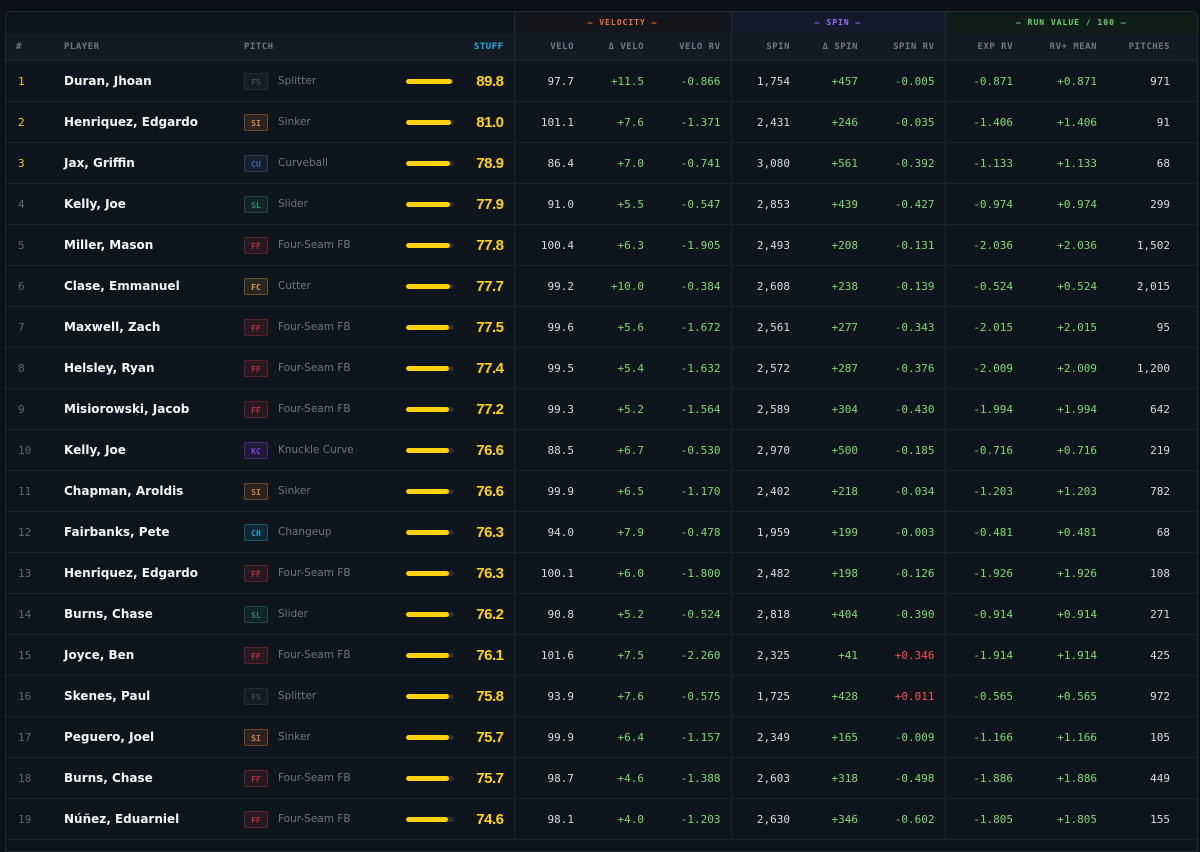 The width and height of the screenshot is (1200, 852). Describe the element at coordinates (144, 409) in the screenshot. I see `player-name: Misiorowski, Jacob` at that location.